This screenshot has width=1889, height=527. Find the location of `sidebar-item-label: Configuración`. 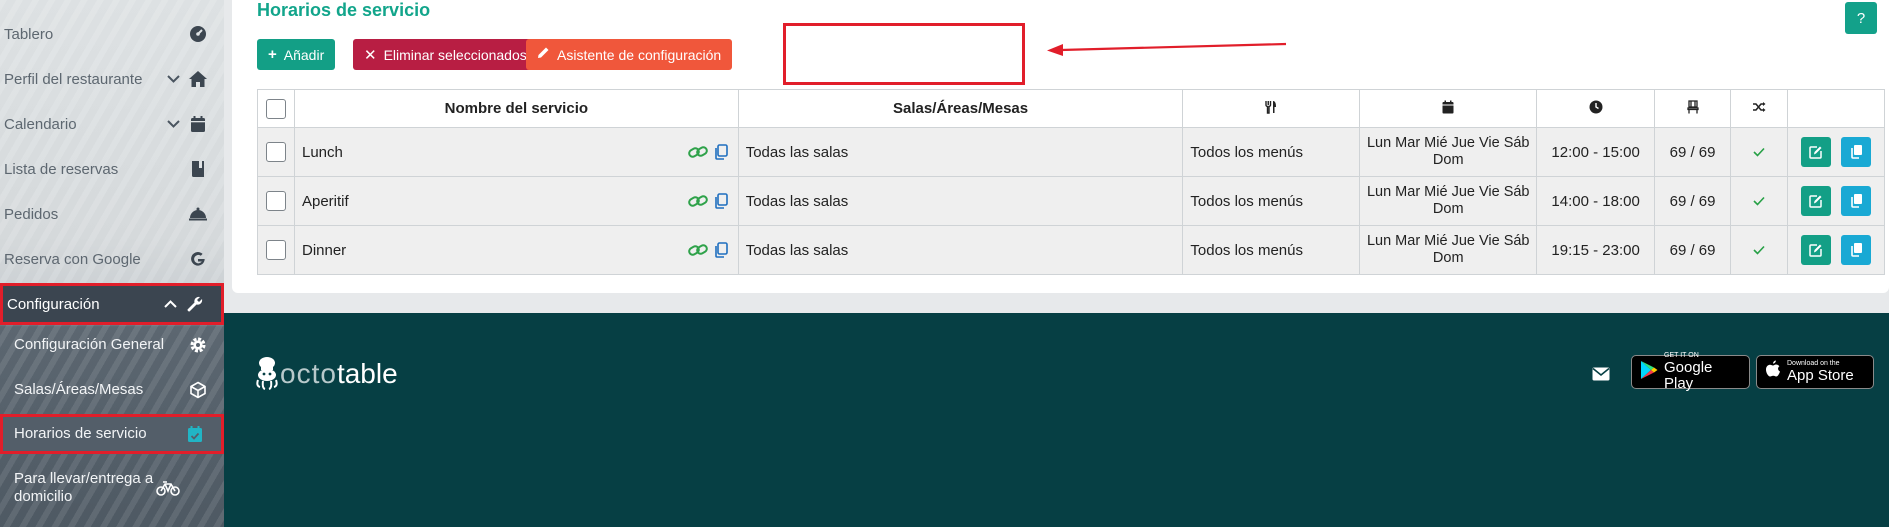

sidebar-item-label: Configuración is located at coordinates (53, 304).